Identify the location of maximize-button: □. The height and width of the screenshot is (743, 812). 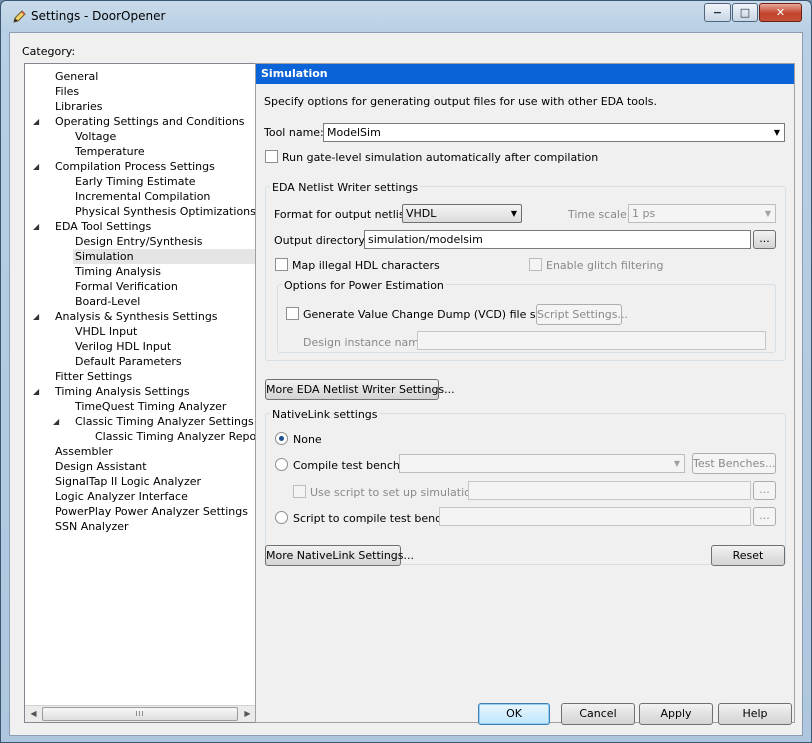
(745, 12).